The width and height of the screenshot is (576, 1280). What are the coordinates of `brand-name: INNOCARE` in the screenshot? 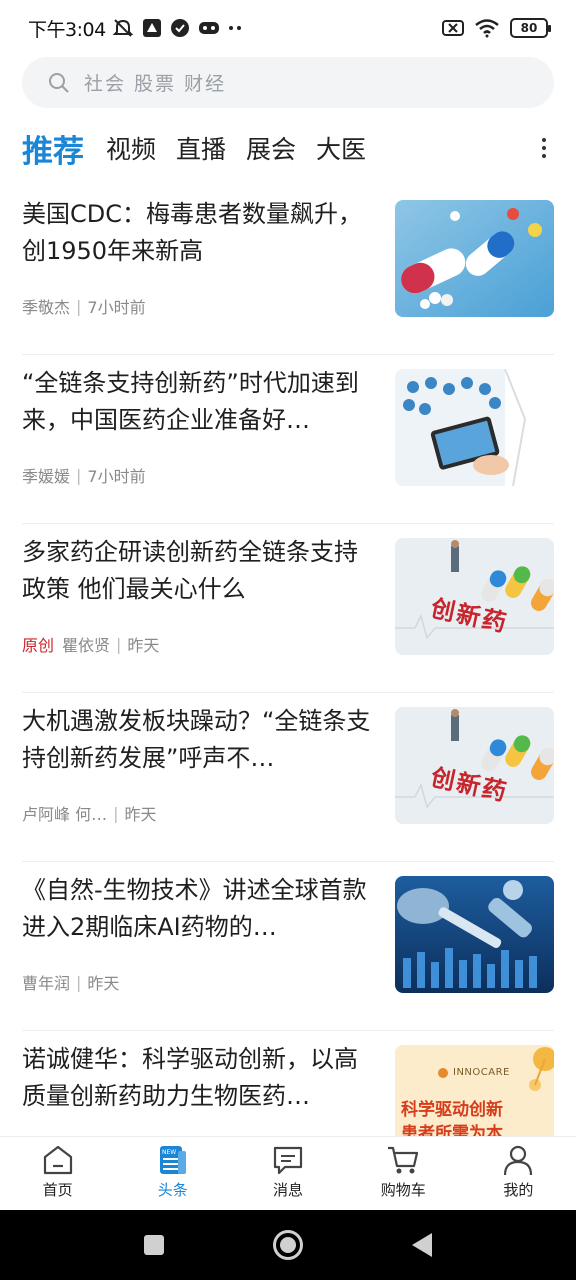 It's located at (481, 1072).